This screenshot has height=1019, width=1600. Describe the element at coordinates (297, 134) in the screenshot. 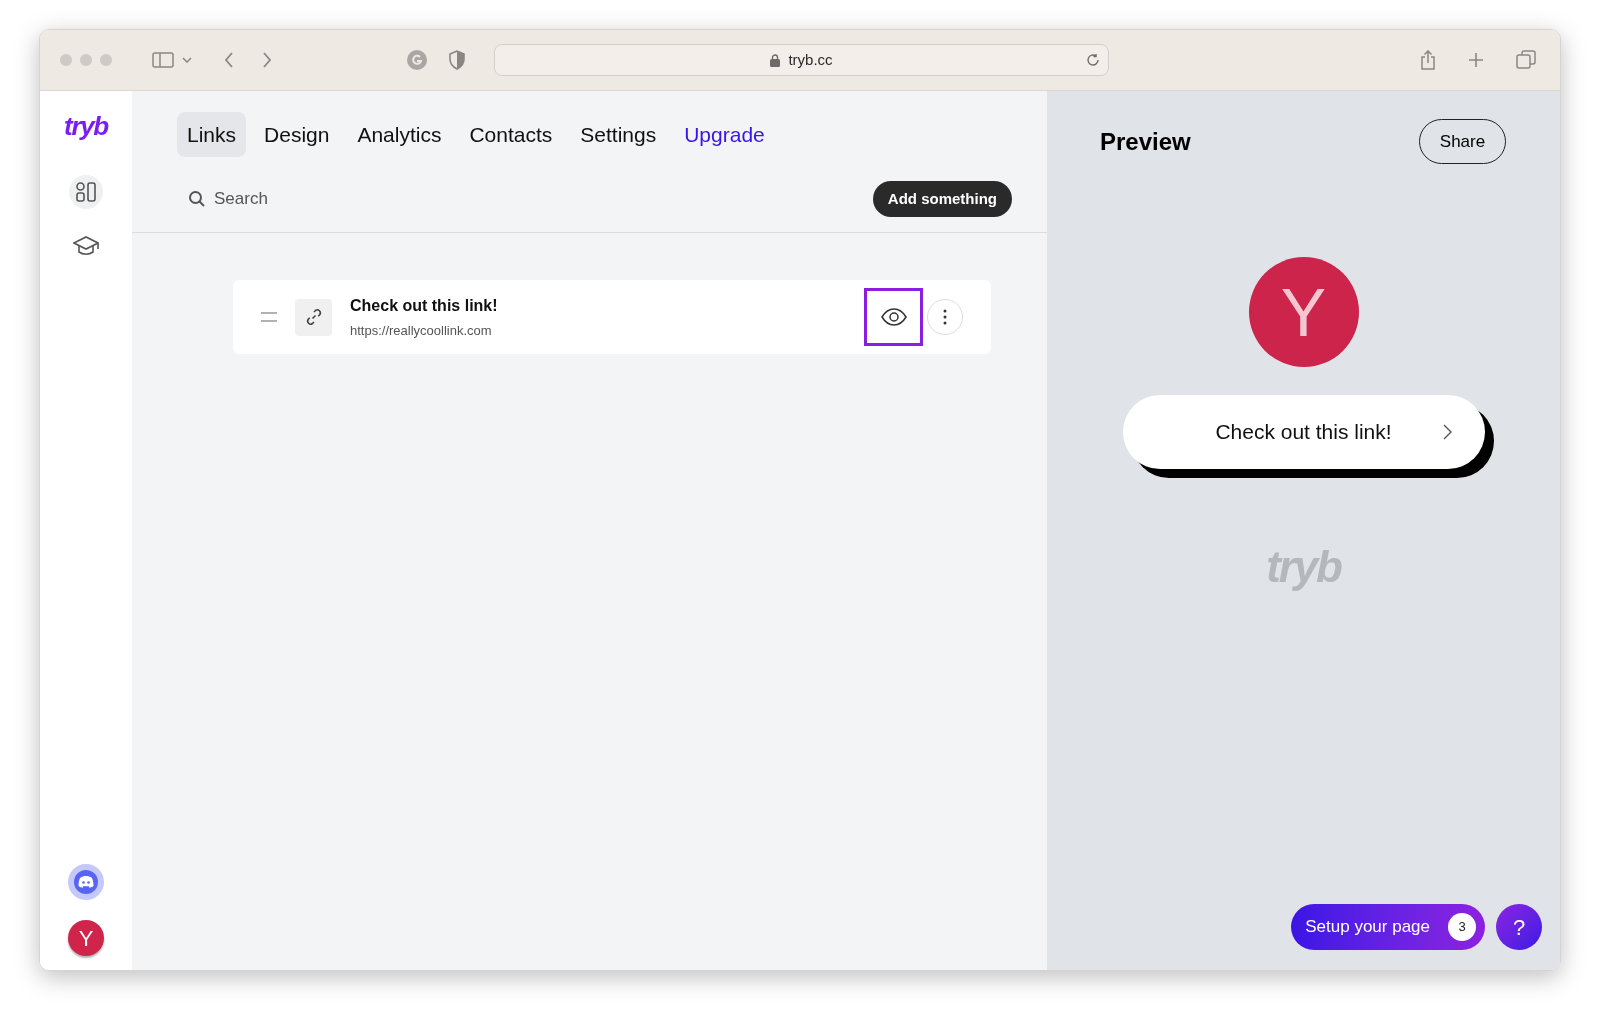

I see `nav-tab: Design` at that location.